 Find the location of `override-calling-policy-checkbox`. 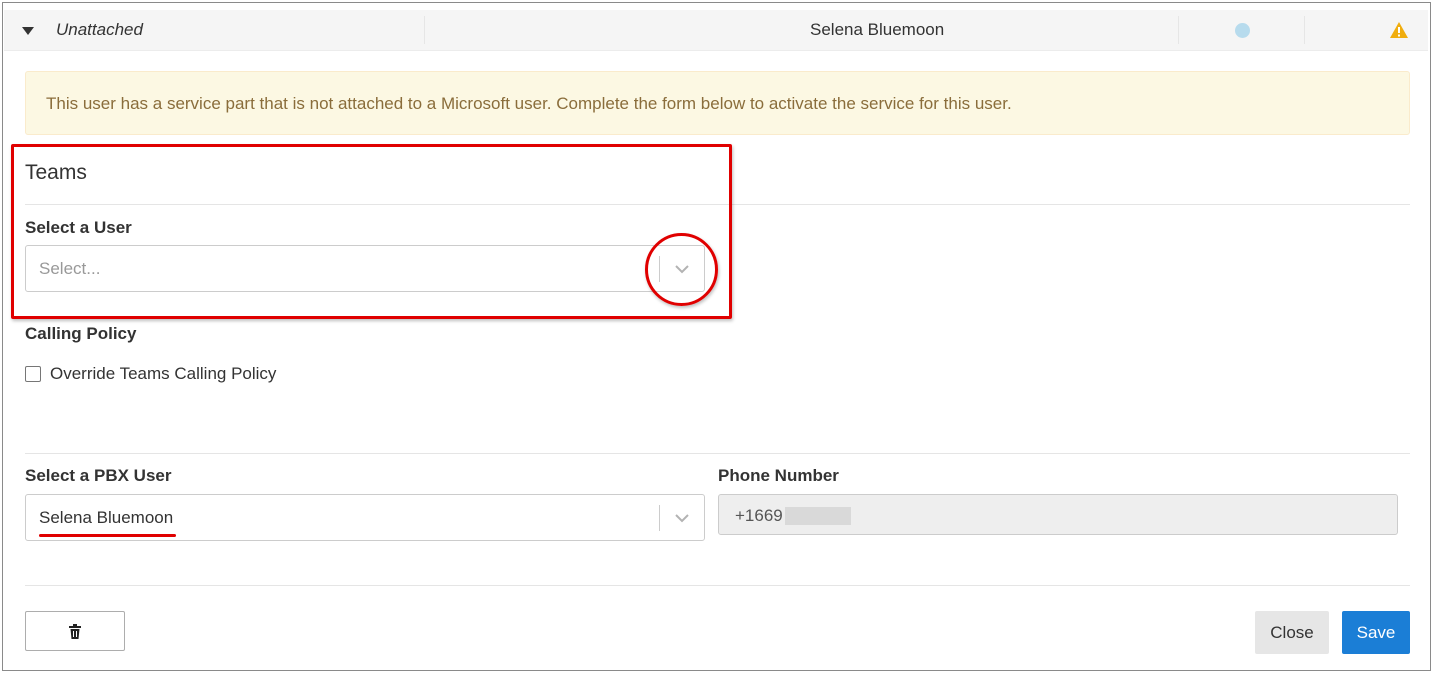

override-calling-policy-checkbox is located at coordinates (33, 374).